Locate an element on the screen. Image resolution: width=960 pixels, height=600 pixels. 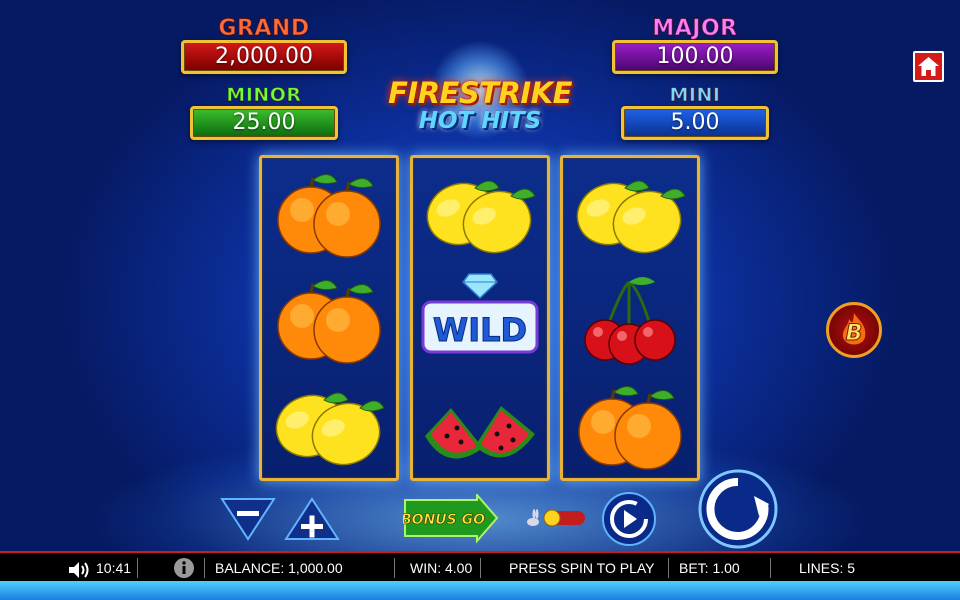
win-display: WIN: 4.00 is located at coordinates (441, 568).